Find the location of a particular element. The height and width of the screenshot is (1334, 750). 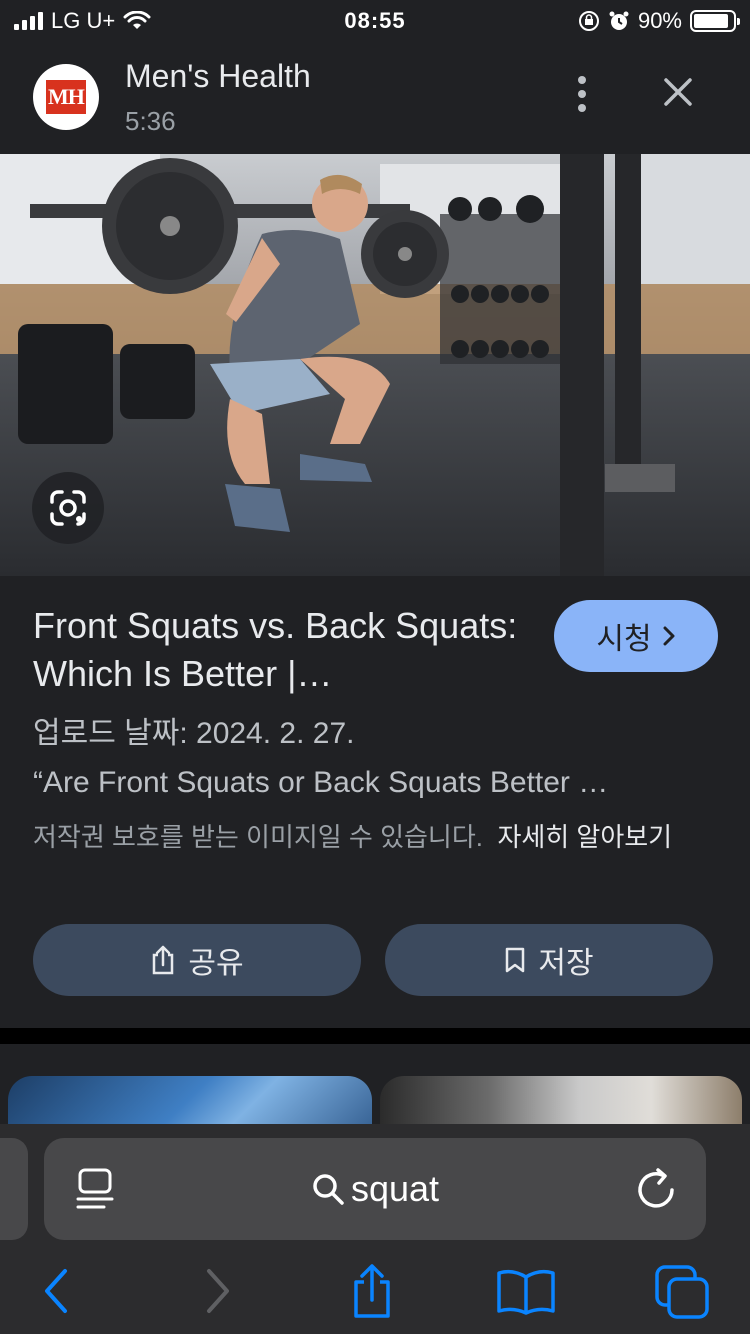

section-divider is located at coordinates (375, 1036).